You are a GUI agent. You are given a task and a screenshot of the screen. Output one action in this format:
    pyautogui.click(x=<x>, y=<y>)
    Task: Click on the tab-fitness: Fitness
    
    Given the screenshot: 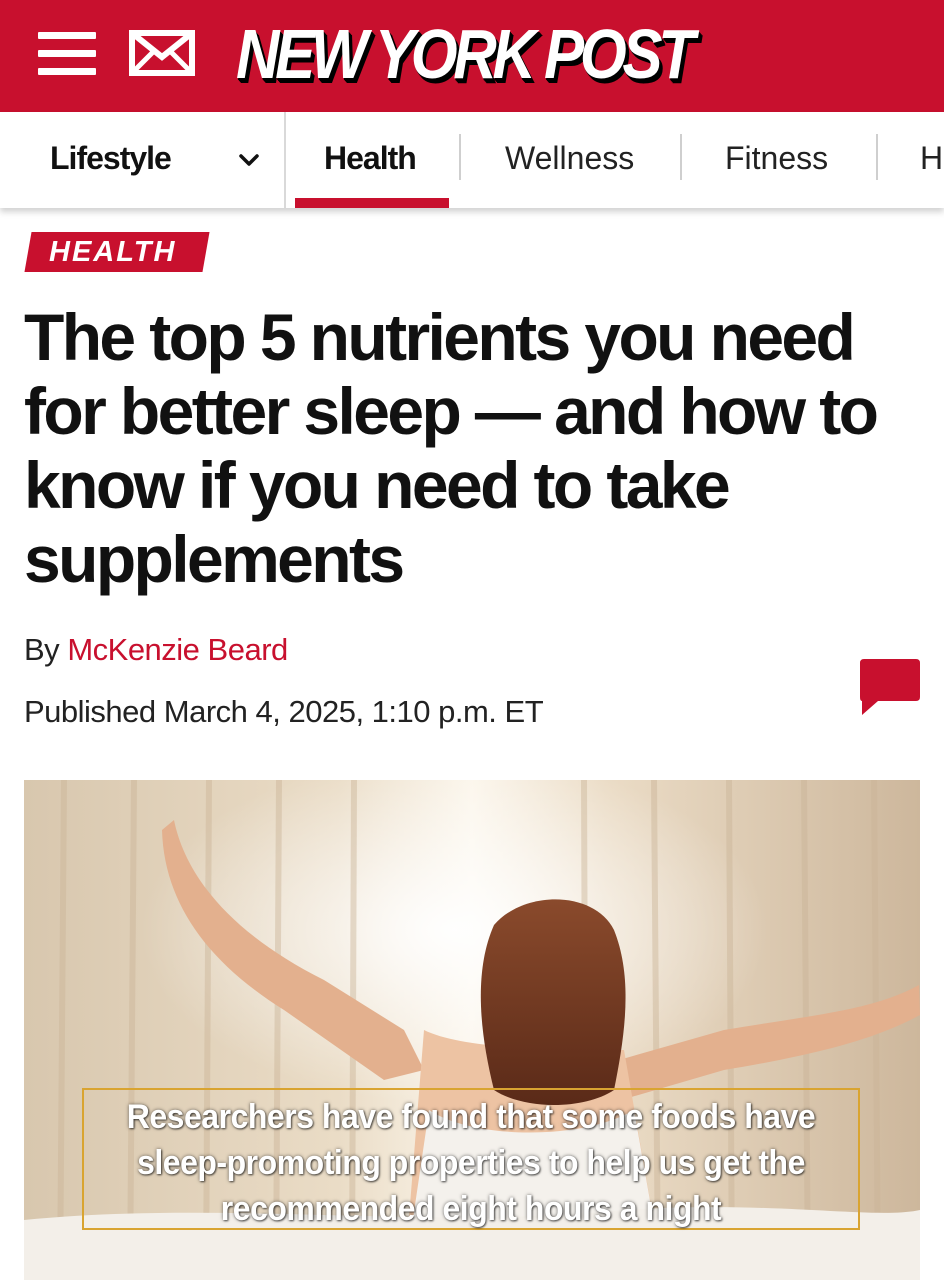 What is the action you would take?
    pyautogui.click(x=776, y=160)
    